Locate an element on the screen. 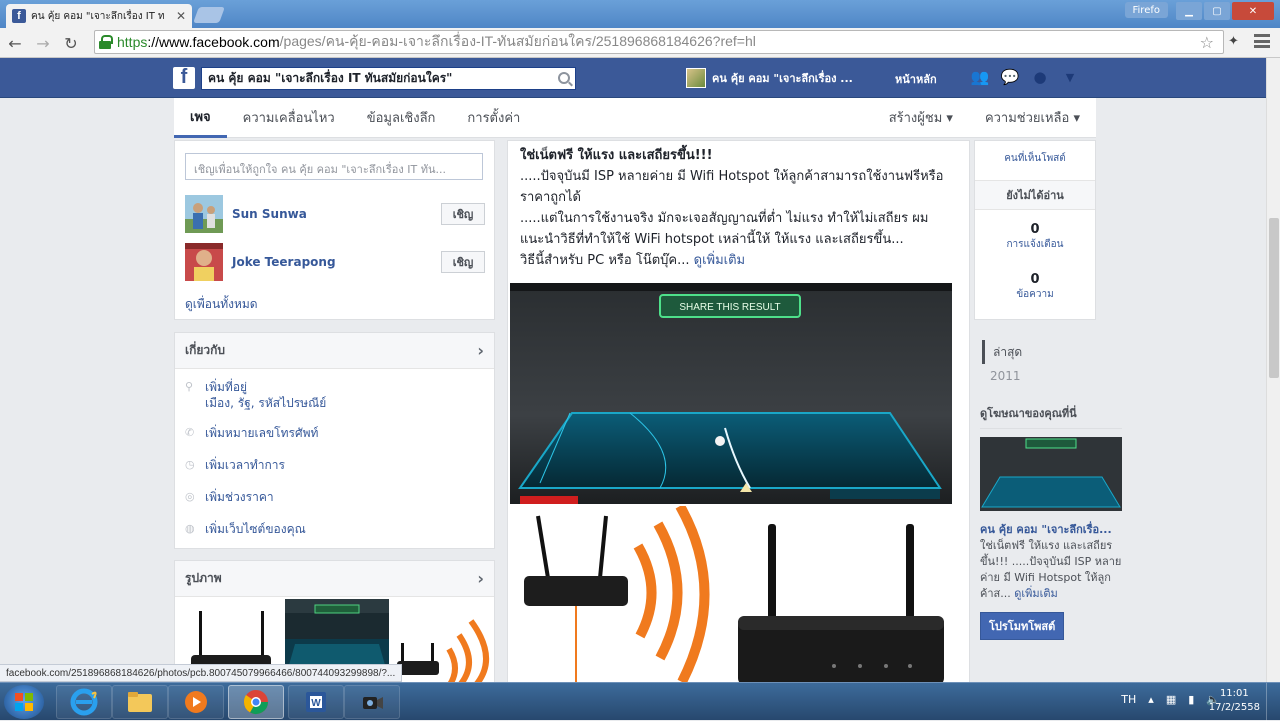 This screenshot has width=1280, height=721. word-icon: W is located at coordinates (316, 702).